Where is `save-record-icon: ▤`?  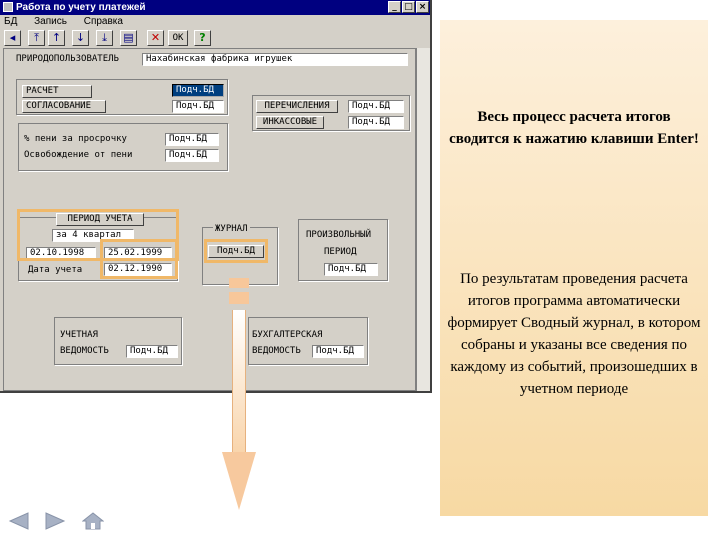
save-record-icon: ▤ is located at coordinates (128, 38).